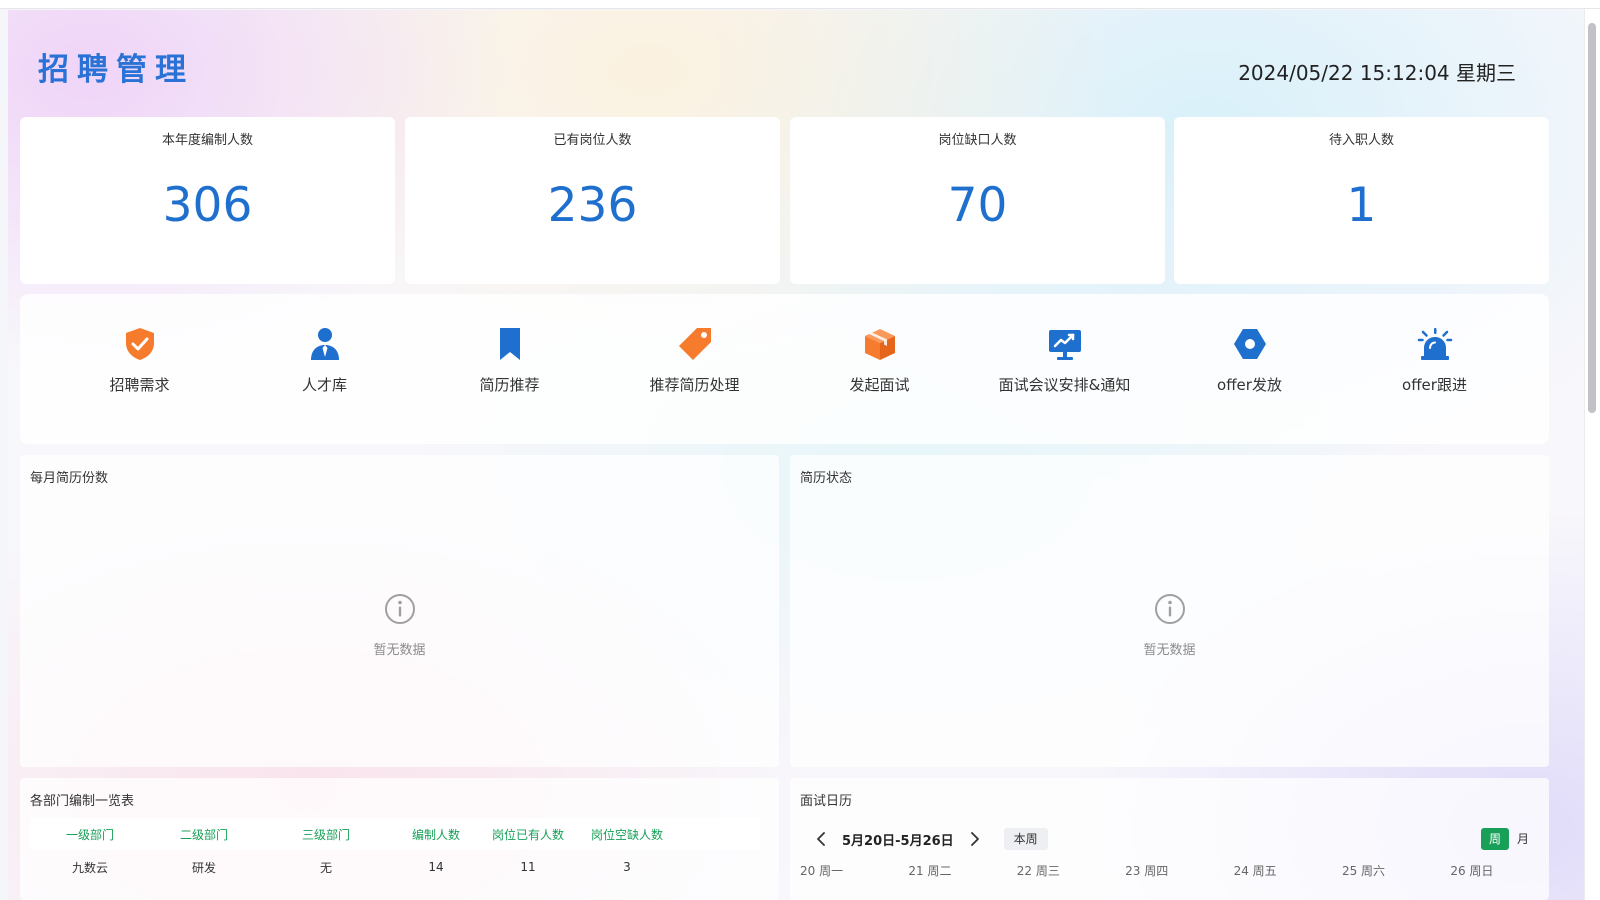 This screenshot has width=1600, height=900. I want to click on action-offer-followup: offer跟进, so click(1434, 360).